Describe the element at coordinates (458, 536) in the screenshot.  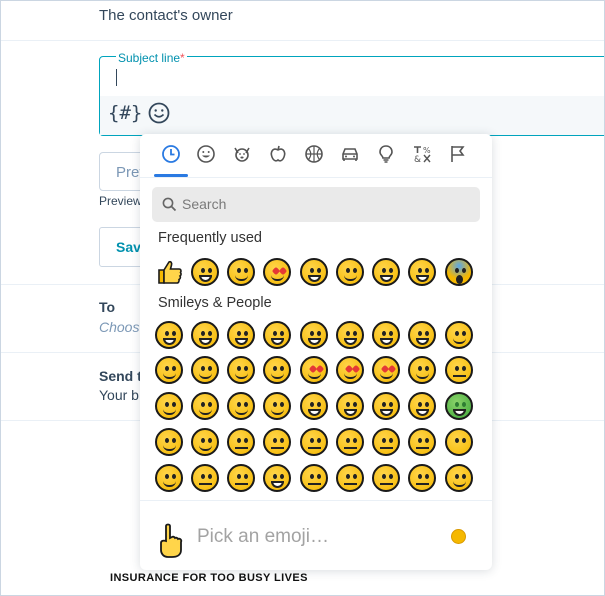
I see `skin-tone-selector` at that location.